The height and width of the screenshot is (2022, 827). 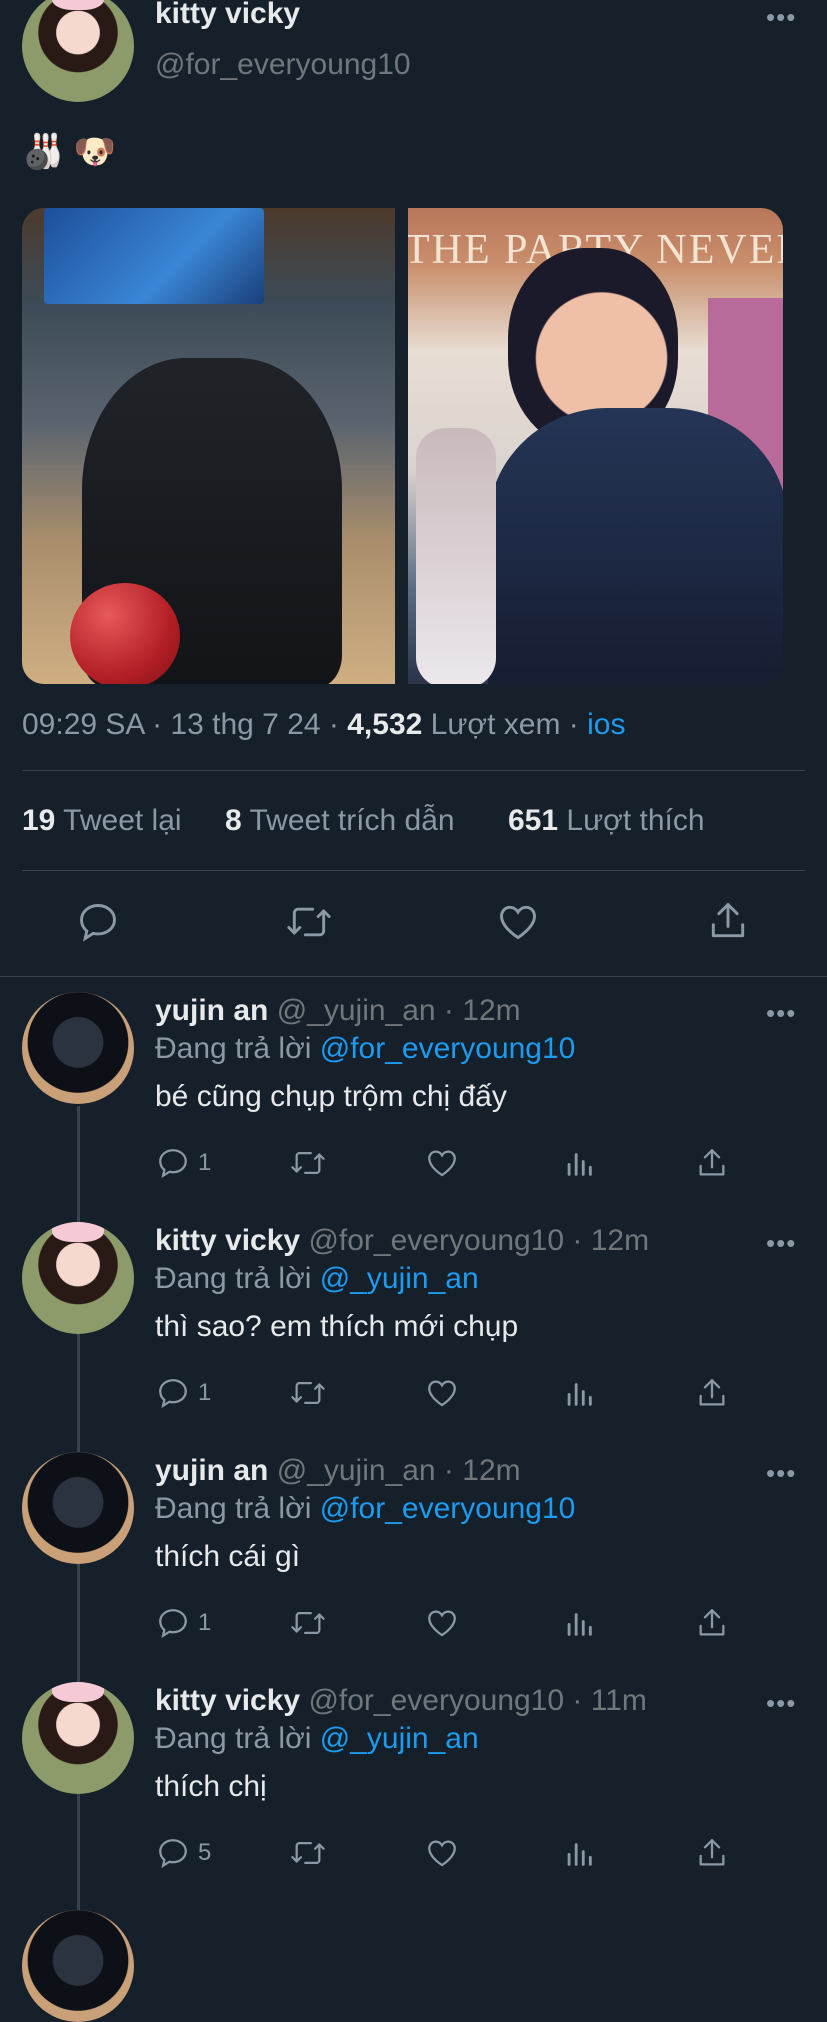 What do you see at coordinates (337, 1326) in the screenshot?
I see `reply-text: thì sao? em thích mới chụp` at bounding box center [337, 1326].